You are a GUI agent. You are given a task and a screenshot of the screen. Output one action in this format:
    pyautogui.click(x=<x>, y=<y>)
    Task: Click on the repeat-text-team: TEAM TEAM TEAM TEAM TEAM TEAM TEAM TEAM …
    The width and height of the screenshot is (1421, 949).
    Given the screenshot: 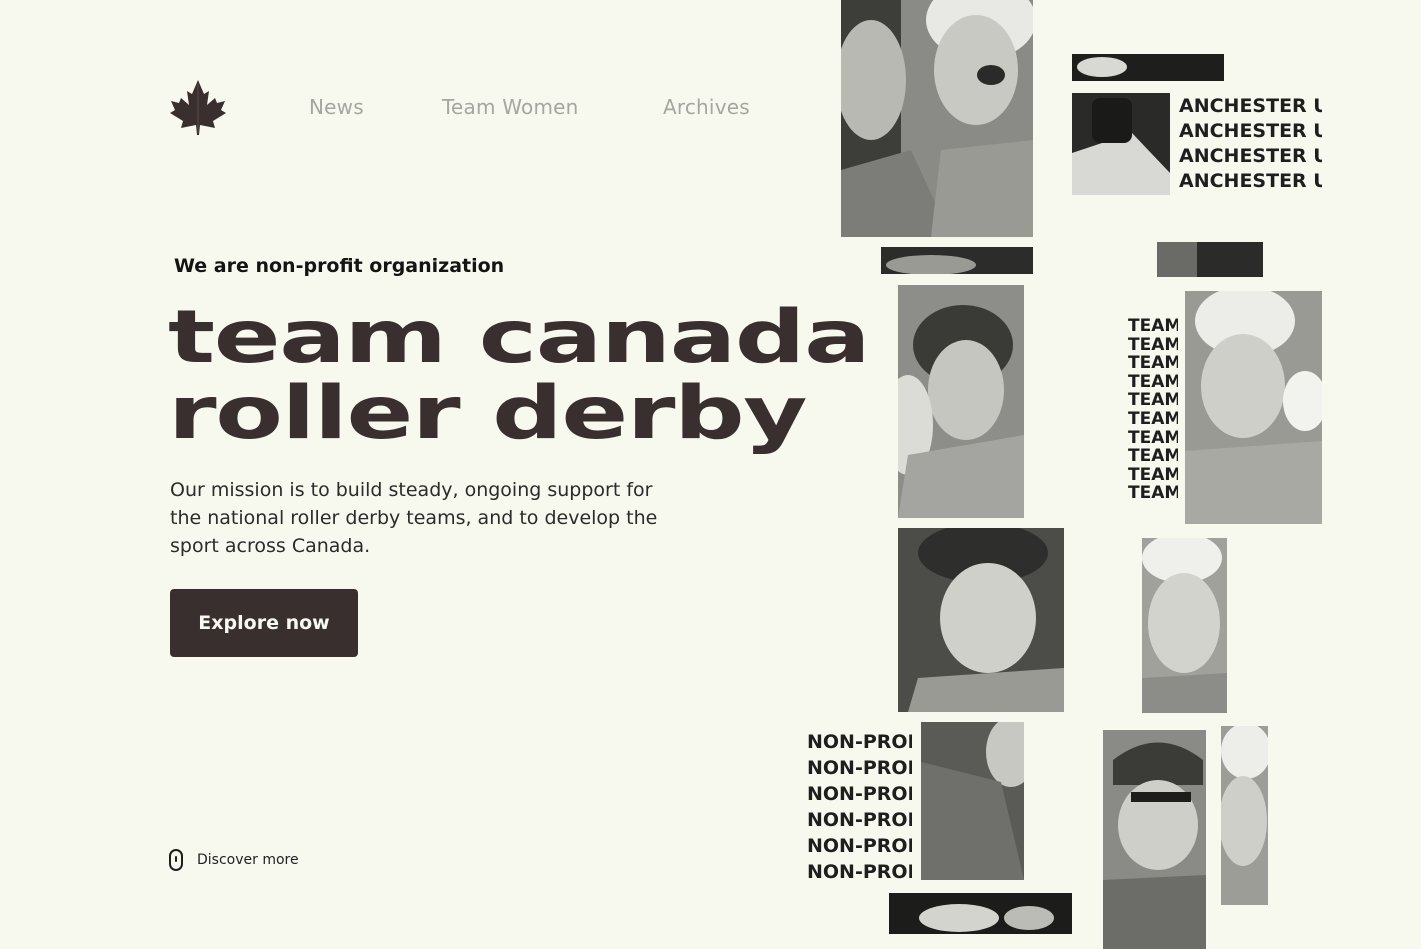 What is the action you would take?
    pyautogui.click(x=1153, y=411)
    